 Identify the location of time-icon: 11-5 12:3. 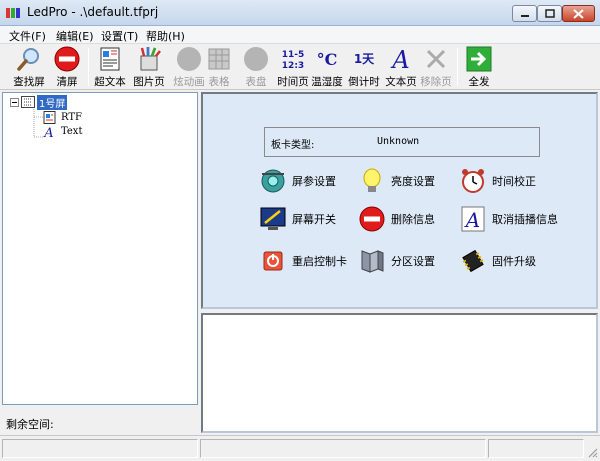
(293, 60).